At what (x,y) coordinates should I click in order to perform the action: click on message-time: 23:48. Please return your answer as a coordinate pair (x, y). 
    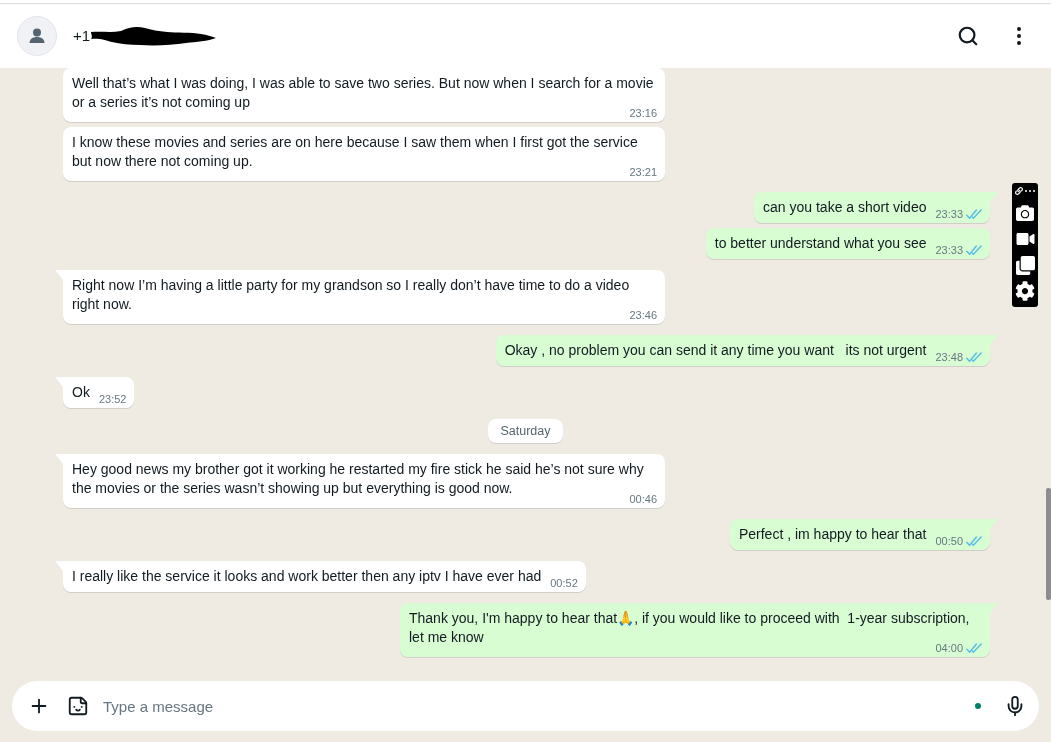
    Looking at the image, I should click on (949, 357).